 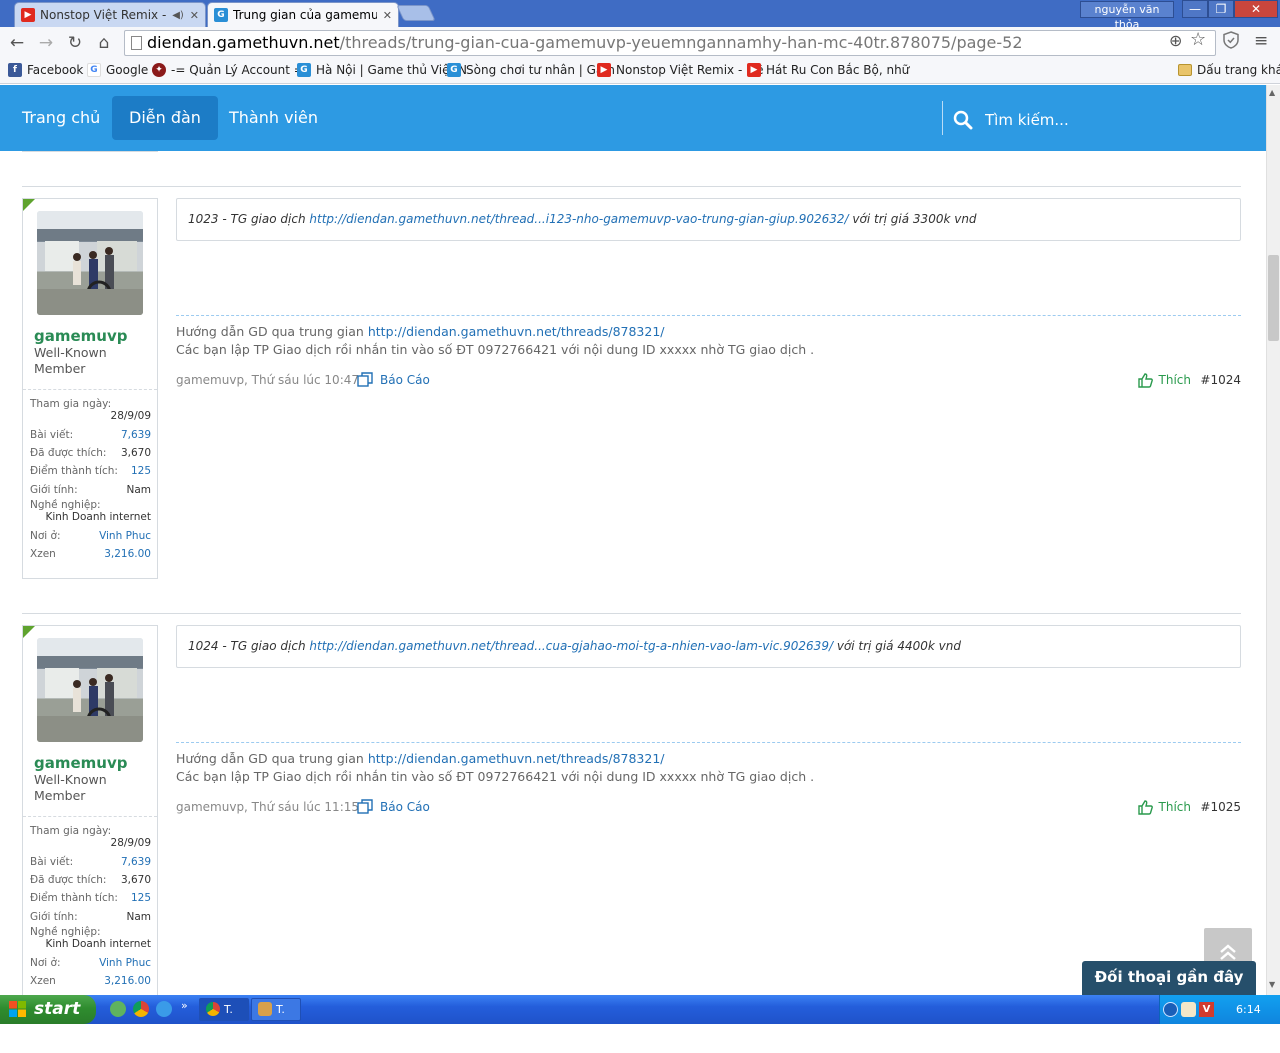 I want to click on post-author-time: gamemuvp, Thứ sáu lúc 11:15, so click(x=267, y=807).